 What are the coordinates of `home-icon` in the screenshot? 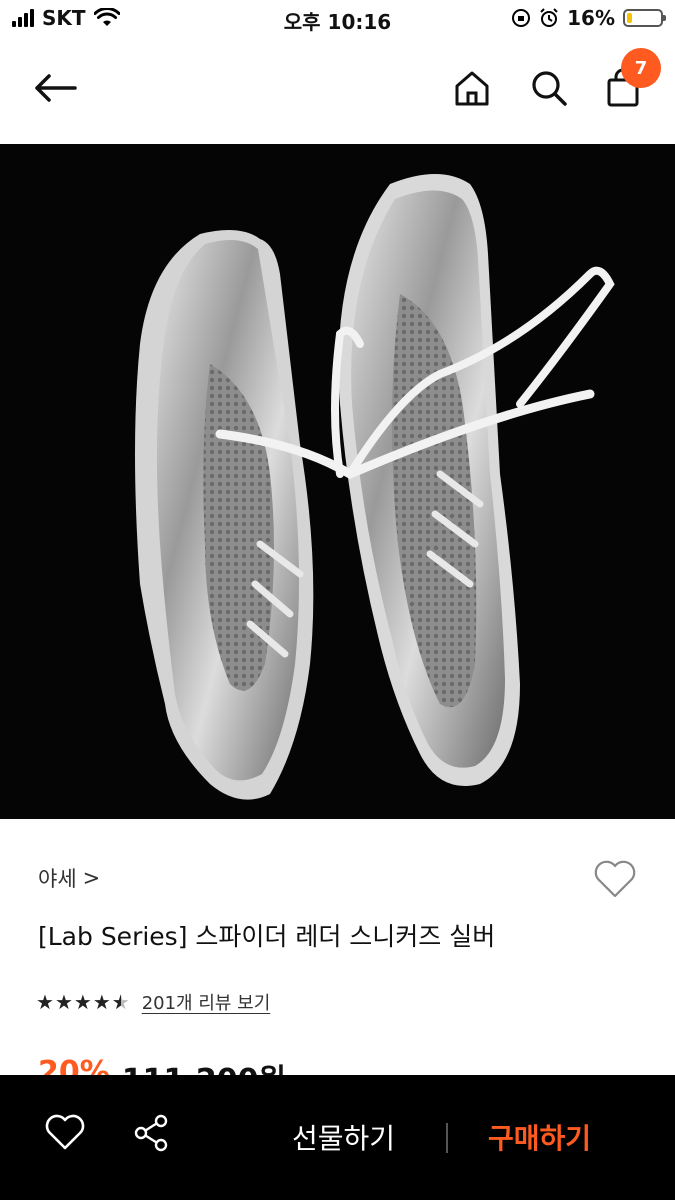 It's located at (472, 88).